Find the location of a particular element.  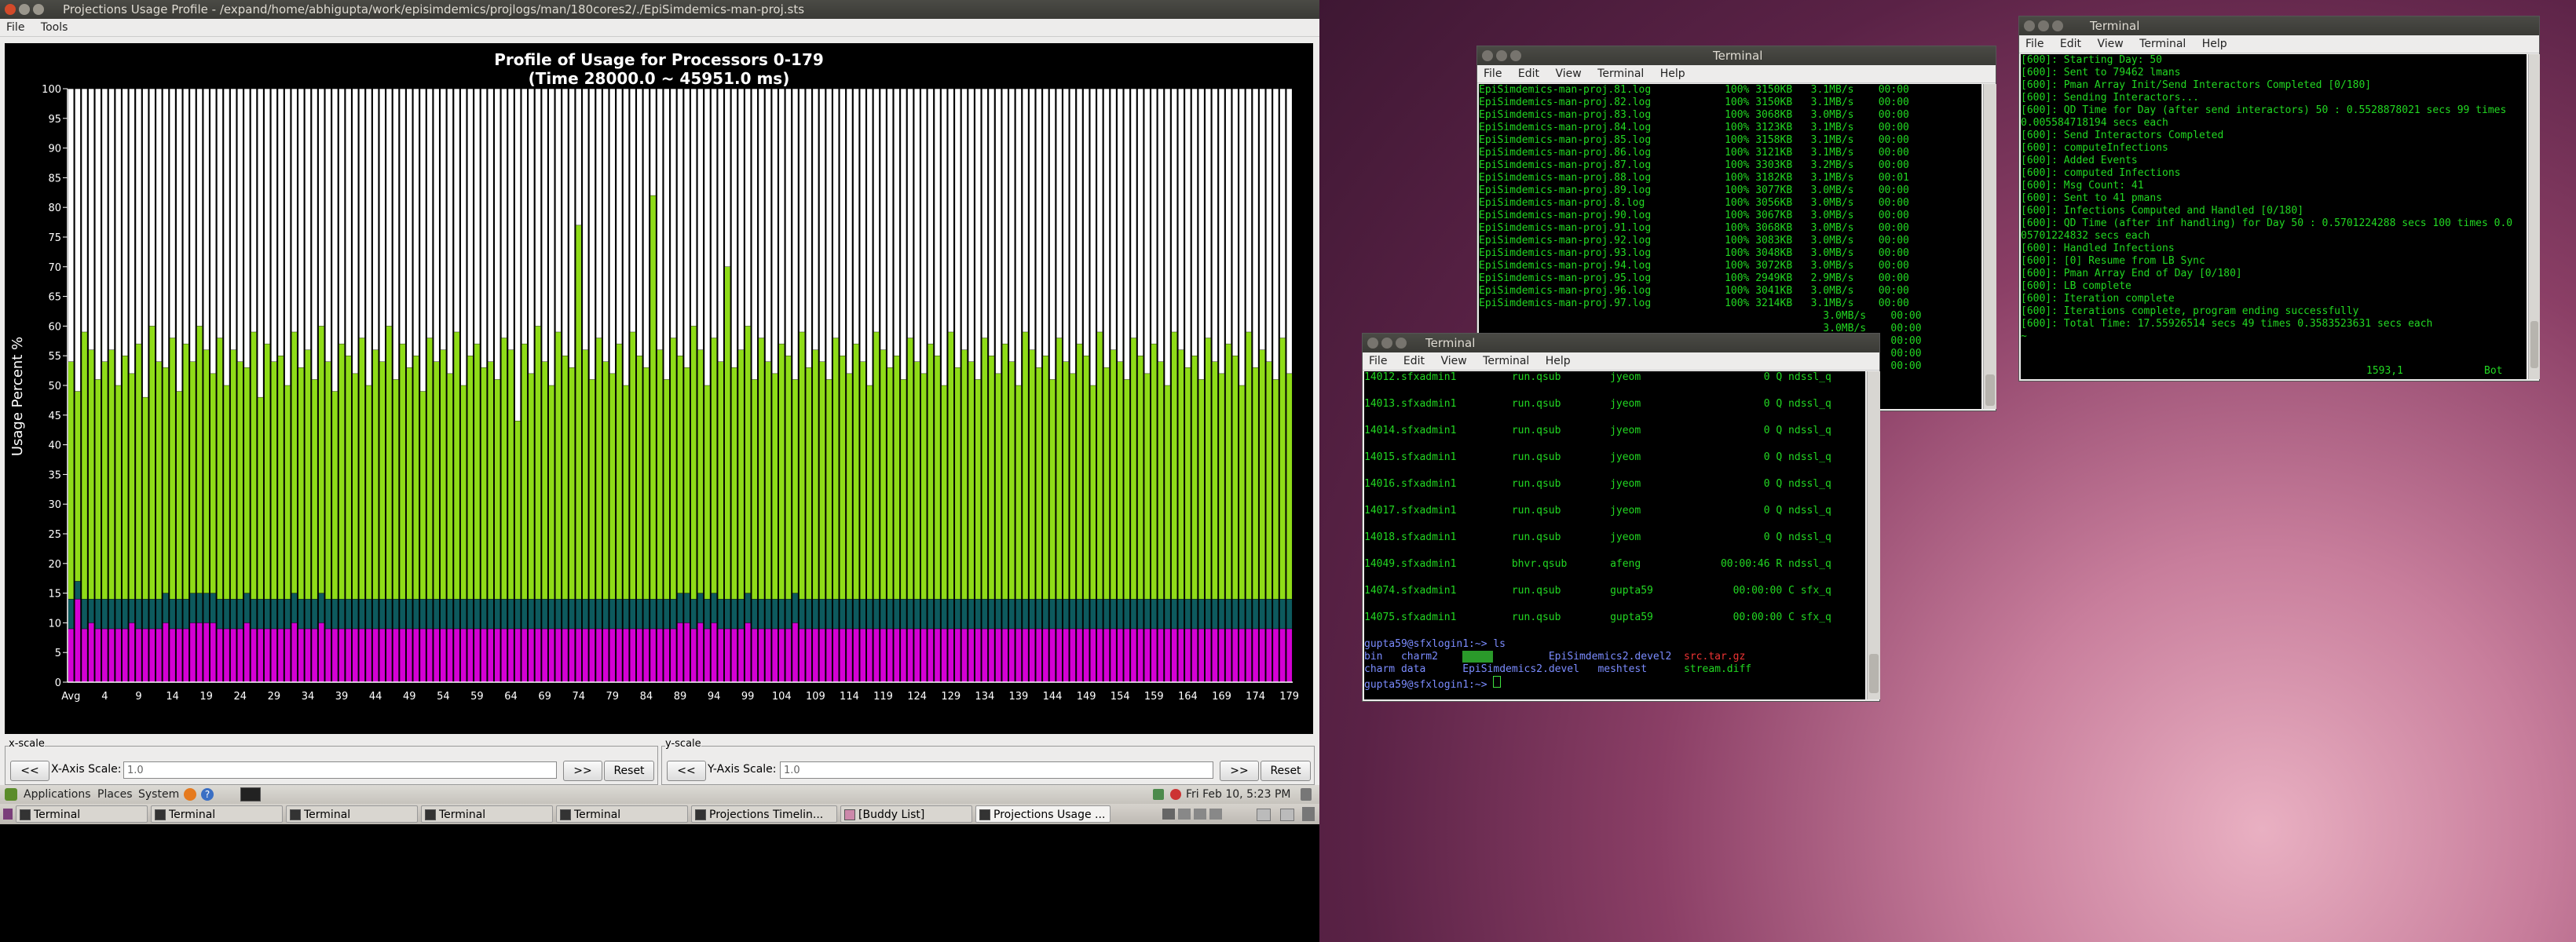

workspace-2-icon is located at coordinates (1184, 814).